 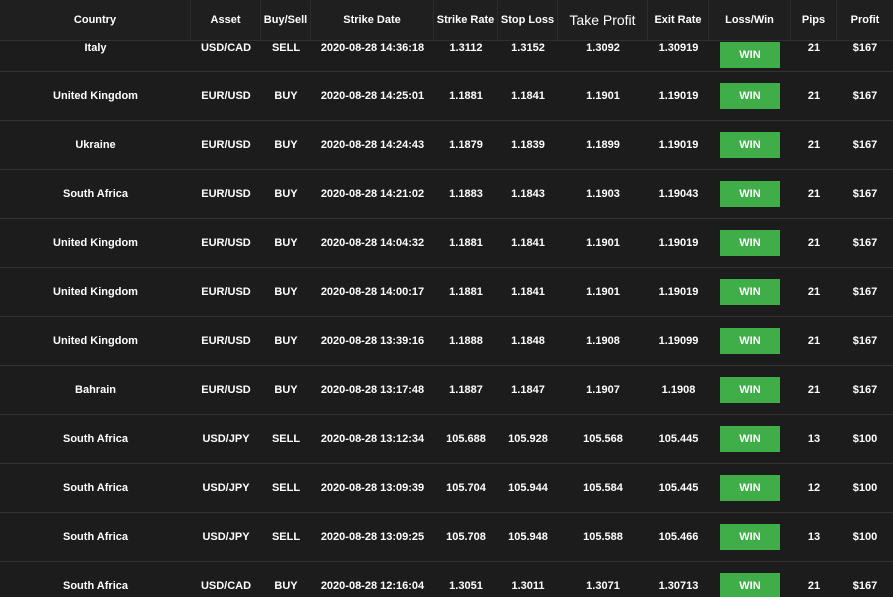 I want to click on header-country: Country, so click(x=95, y=20).